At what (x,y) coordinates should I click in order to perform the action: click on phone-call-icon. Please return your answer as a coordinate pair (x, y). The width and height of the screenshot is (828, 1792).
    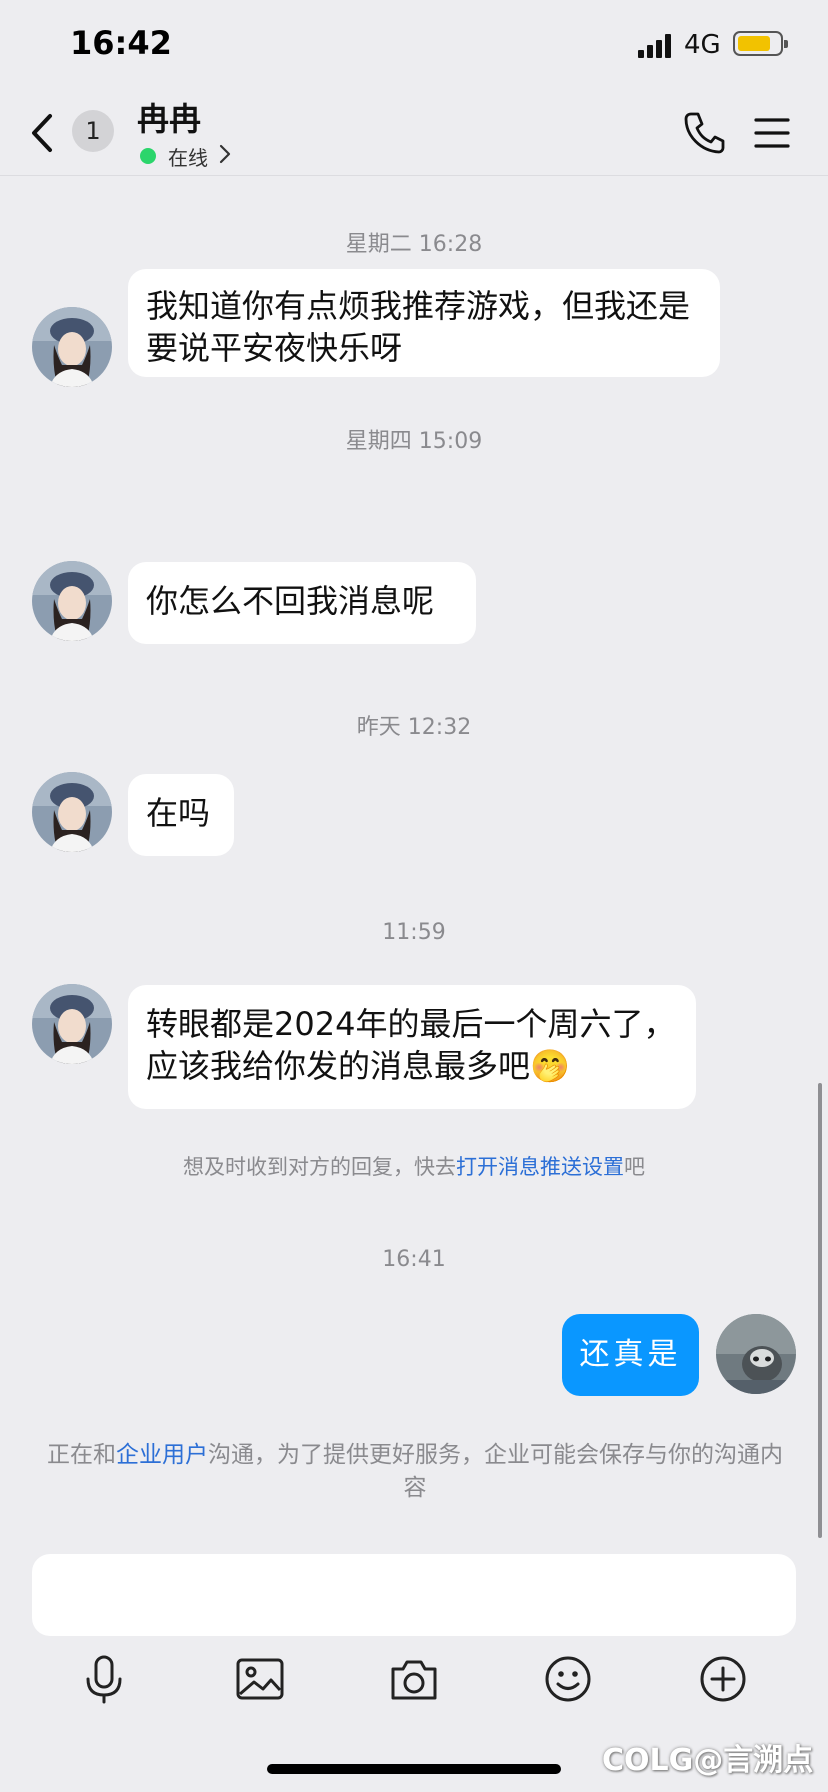
    Looking at the image, I should click on (704, 132).